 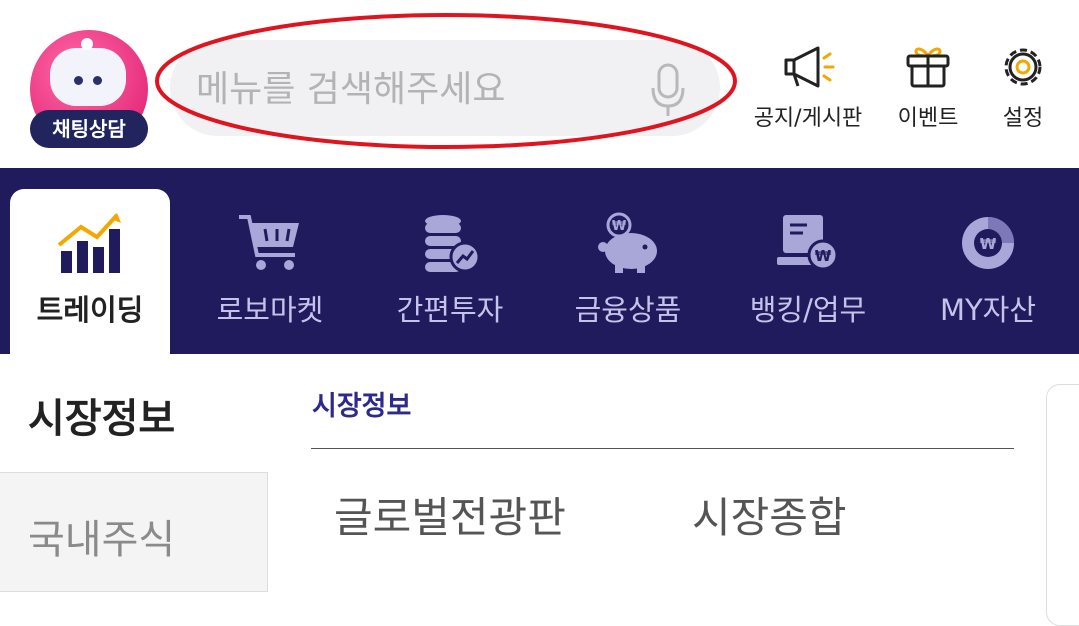 I want to click on settings-label: 설정, so click(x=1023, y=118).